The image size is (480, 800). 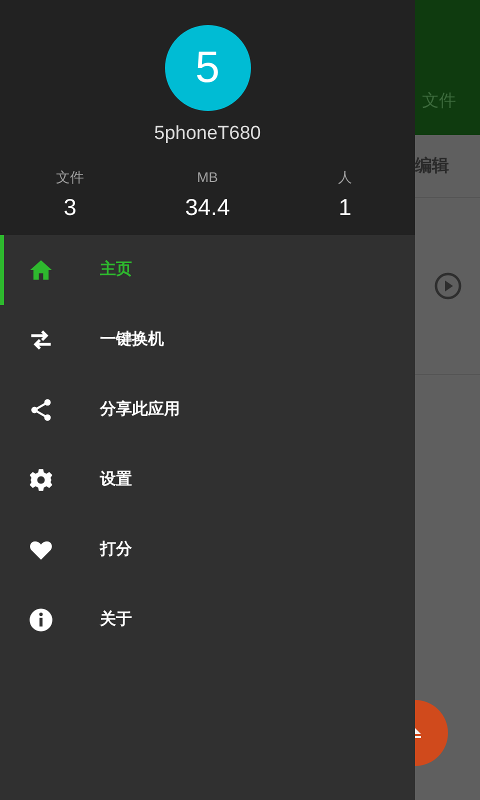 I want to click on info-icon, so click(x=41, y=620).